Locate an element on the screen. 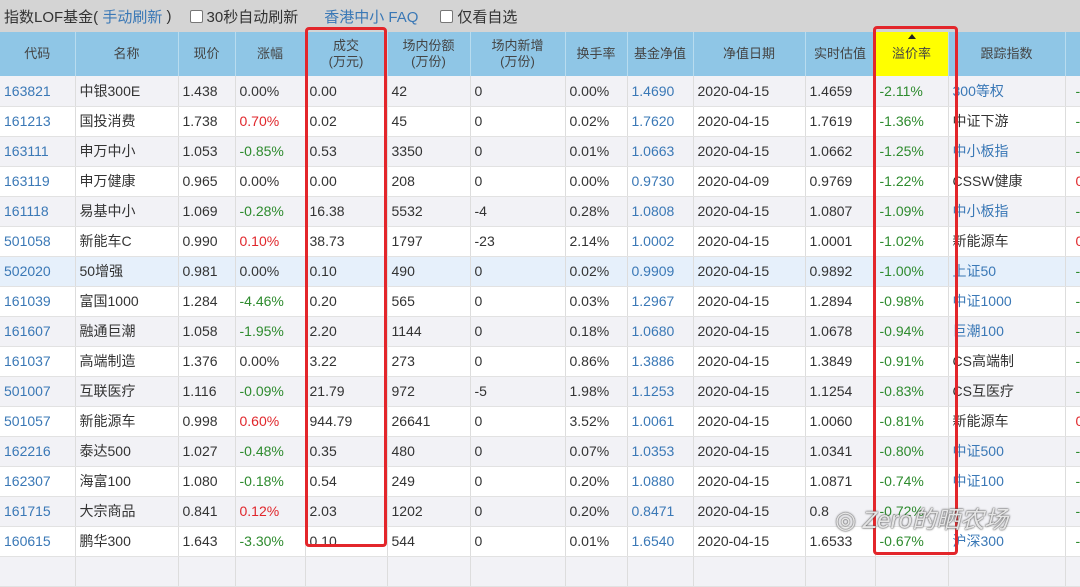  cell-nav: 1.3886 is located at coordinates (660, 361).